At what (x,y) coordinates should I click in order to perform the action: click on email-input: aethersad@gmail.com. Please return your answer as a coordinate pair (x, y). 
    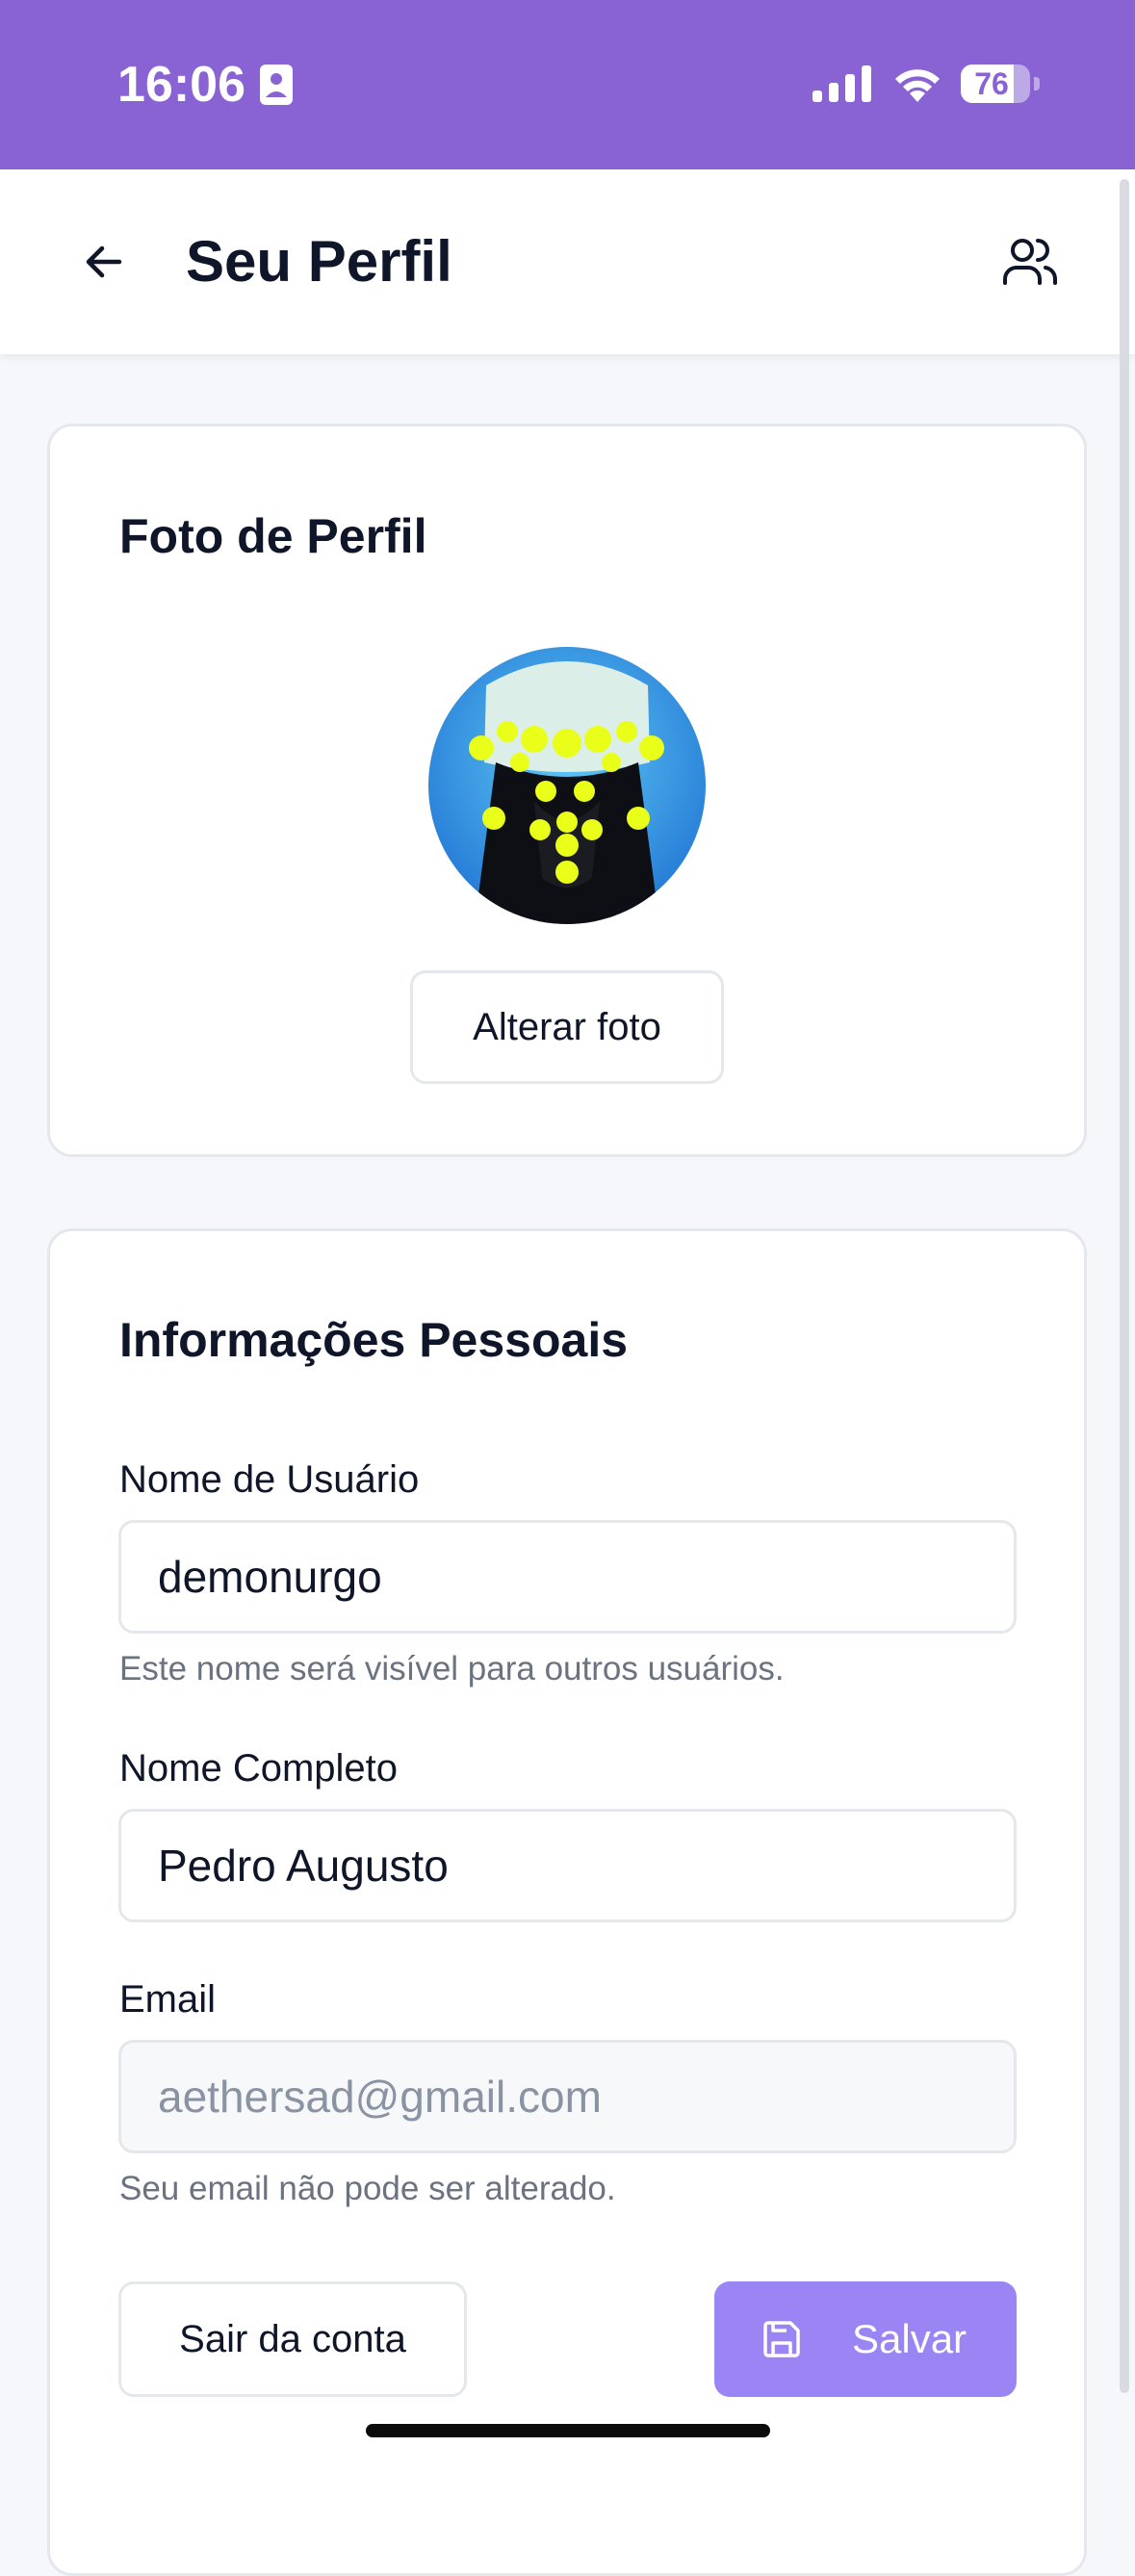
    Looking at the image, I should click on (567, 2096).